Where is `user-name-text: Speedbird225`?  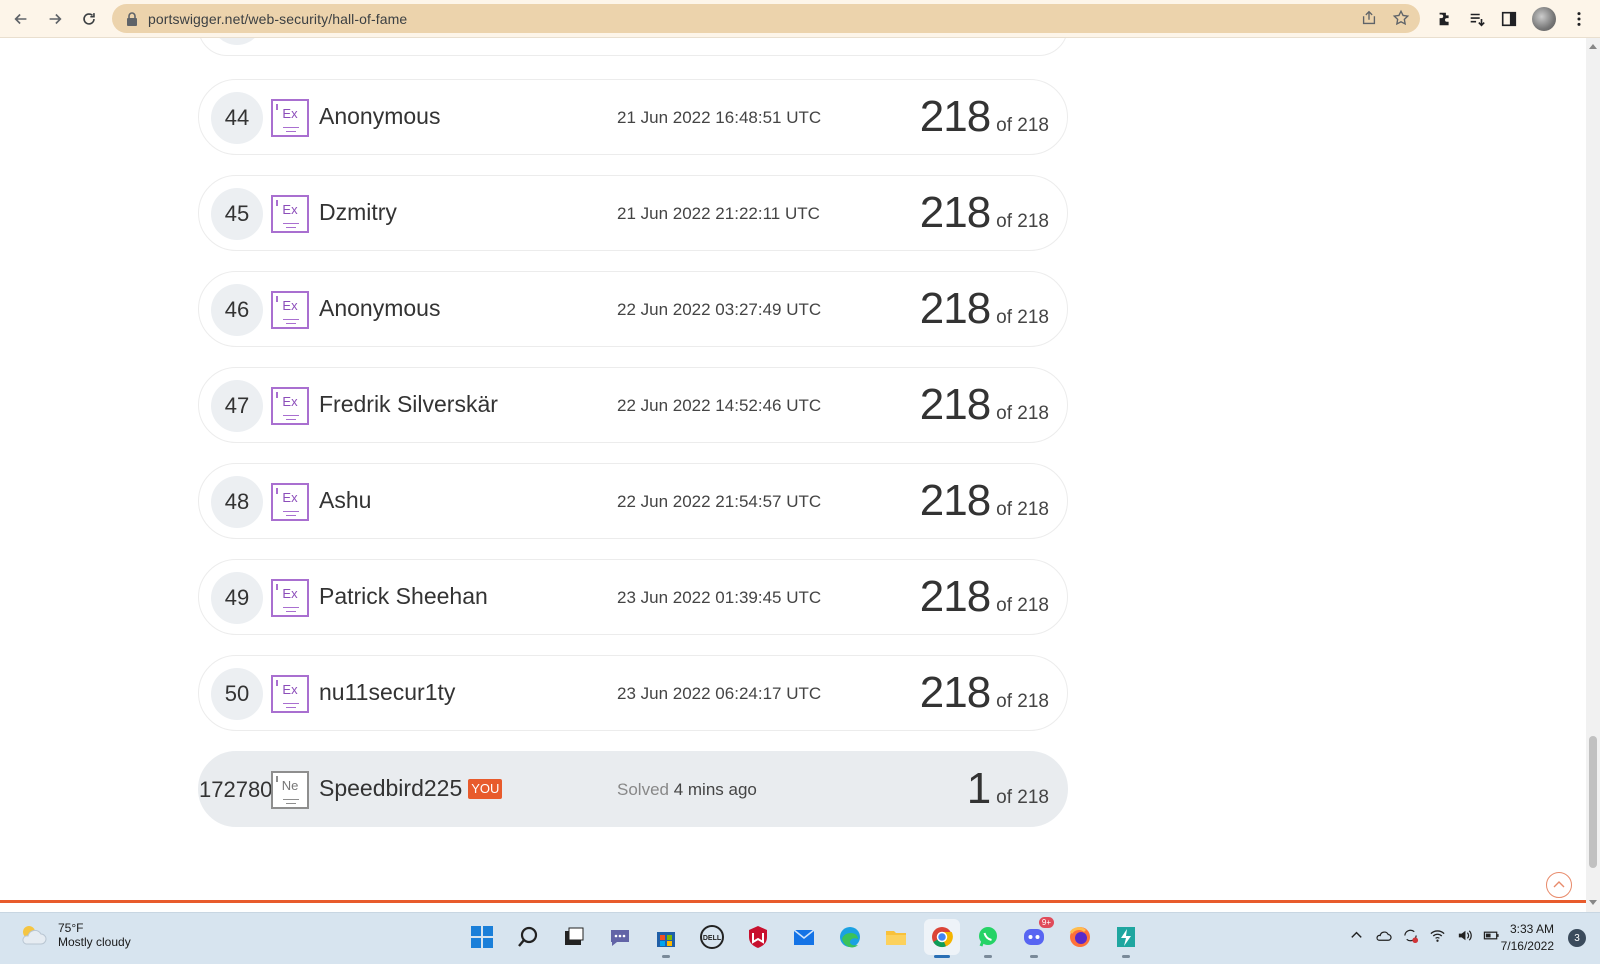 user-name-text: Speedbird225 is located at coordinates (391, 788).